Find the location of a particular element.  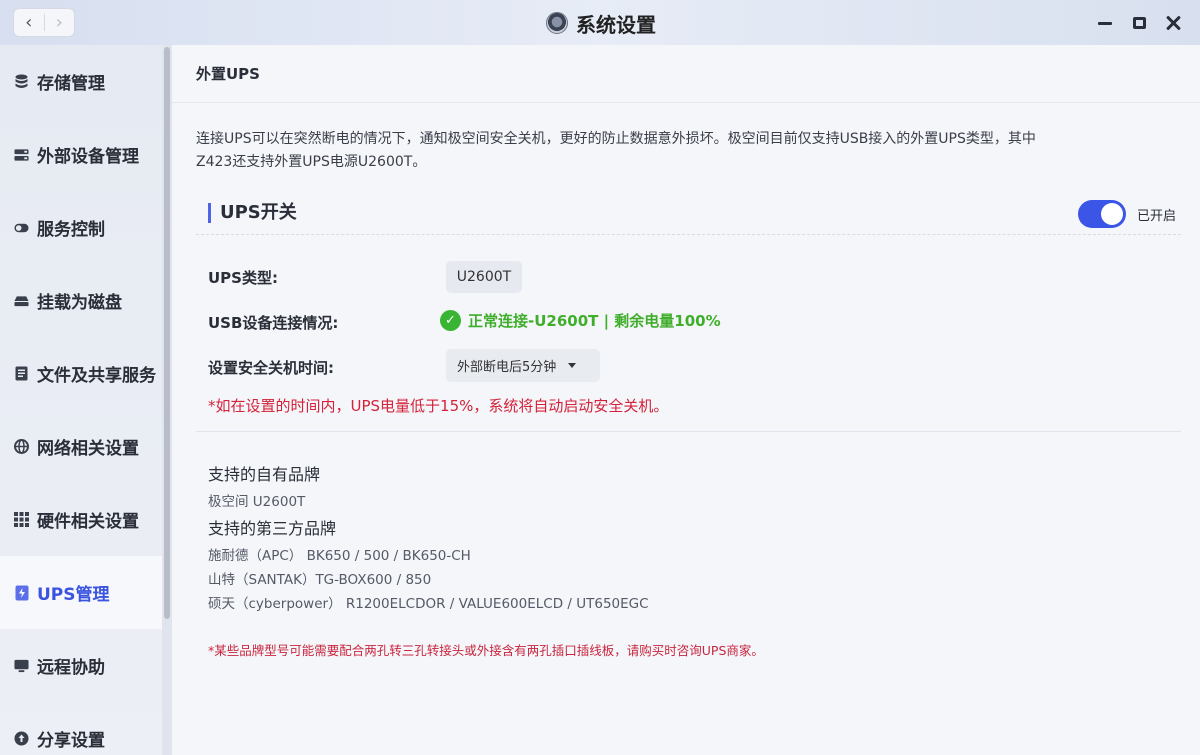

window-title-text: 系统设置 is located at coordinates (616, 24).